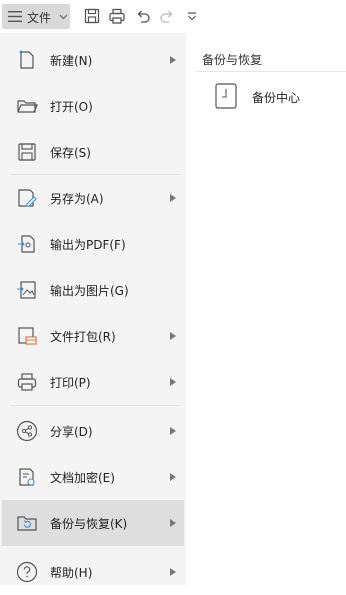 The image size is (346, 595). I want to click on backup-center-icon, so click(226, 96).